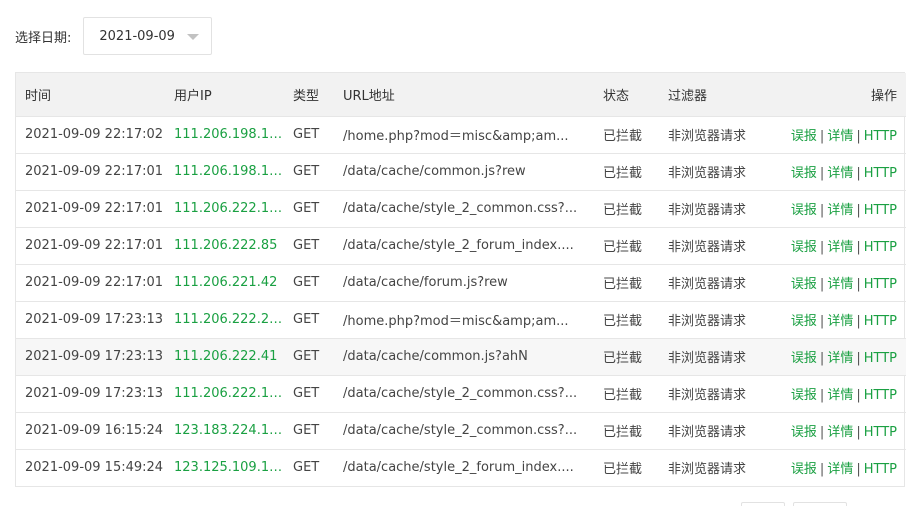  I want to click on header-ops: 操作, so click(883, 96).